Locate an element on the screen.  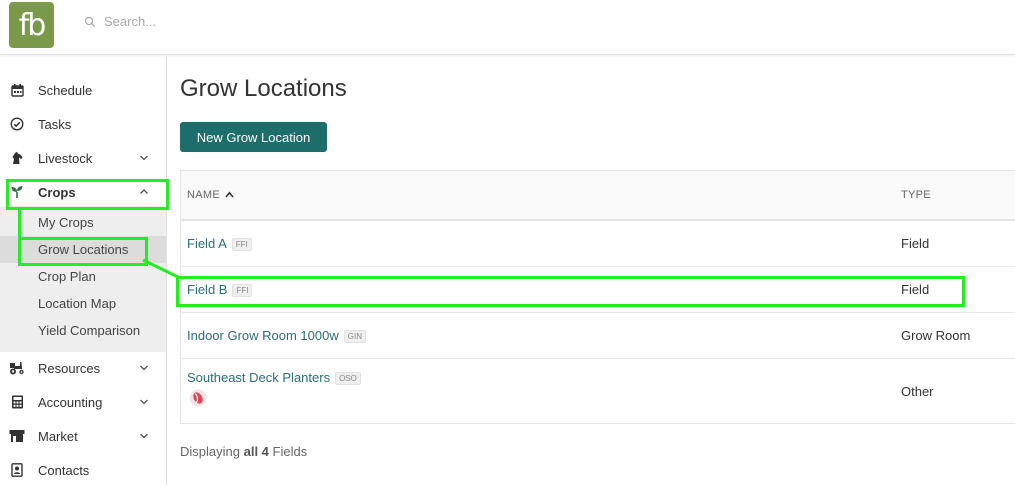
sidebar-item-label: Contacts is located at coordinates (64, 470).